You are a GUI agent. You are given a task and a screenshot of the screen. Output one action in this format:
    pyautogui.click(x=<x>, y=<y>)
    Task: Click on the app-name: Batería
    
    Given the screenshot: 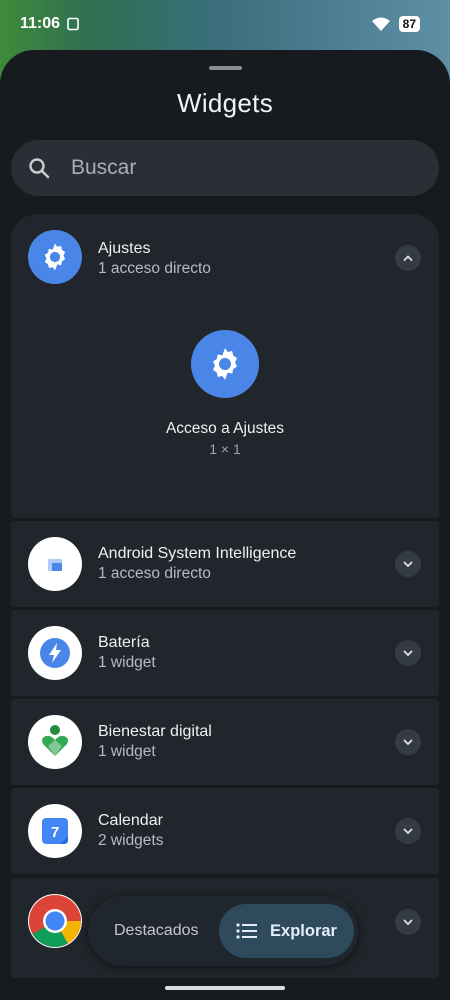 What is the action you would take?
    pyautogui.click(x=124, y=642)
    